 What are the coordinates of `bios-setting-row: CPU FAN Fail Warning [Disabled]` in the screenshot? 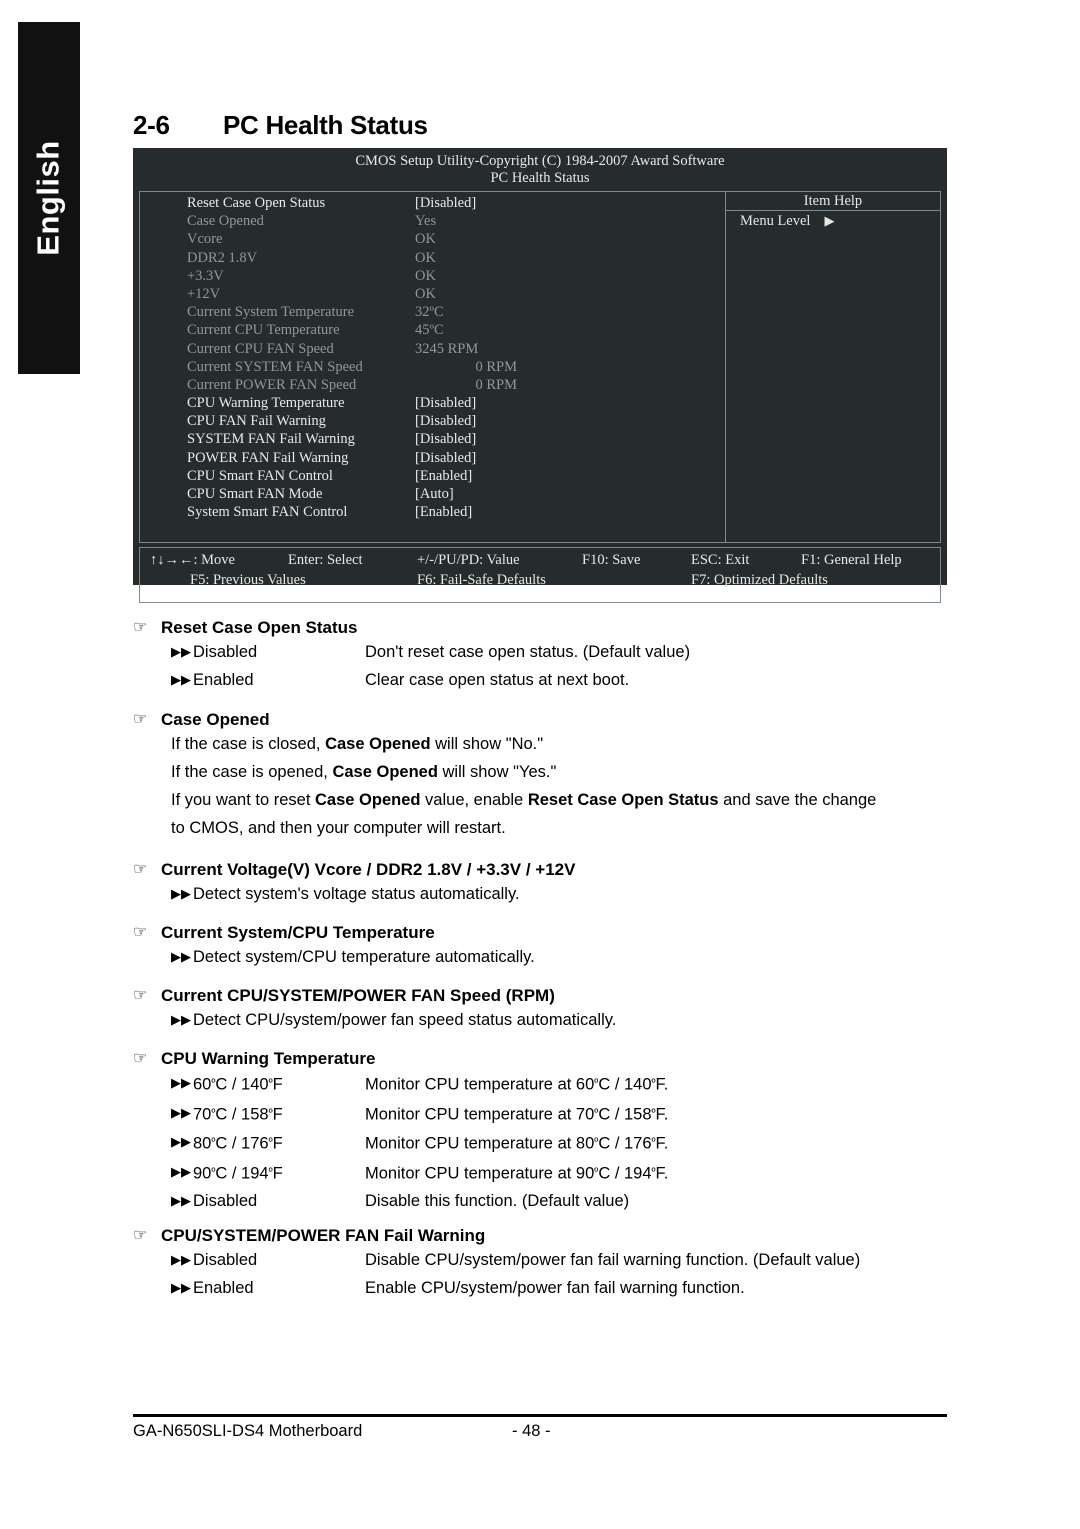 It's located at (432, 421).